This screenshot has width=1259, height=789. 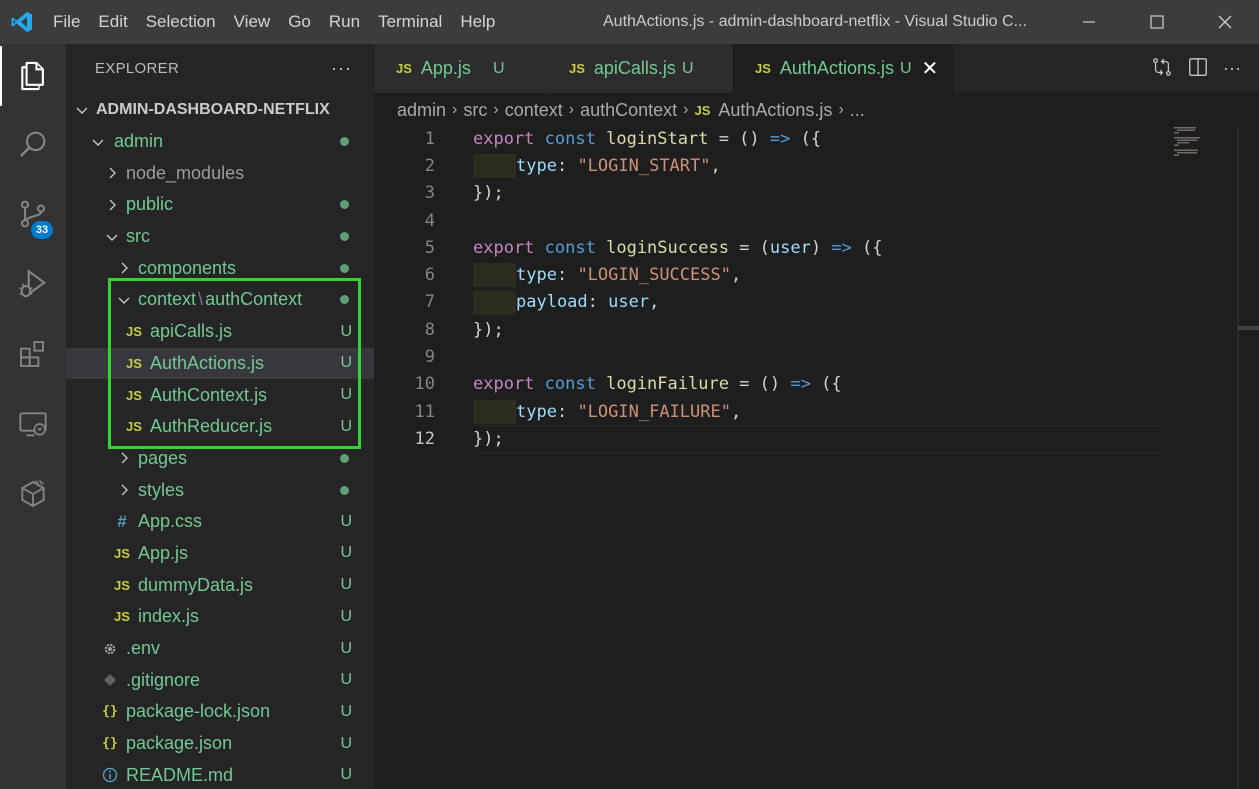 What do you see at coordinates (220, 490) in the screenshot?
I see `tree-folder-styles: styles` at bounding box center [220, 490].